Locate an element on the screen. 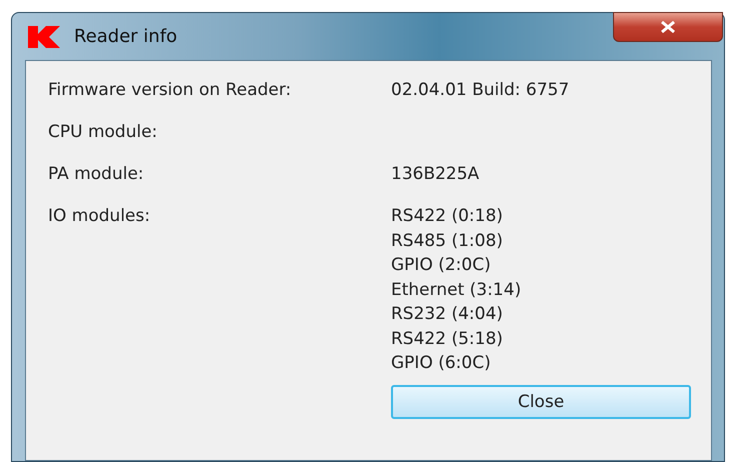 Image resolution: width=731 pixels, height=462 pixels. field-label: CPU module: is located at coordinates (103, 132).